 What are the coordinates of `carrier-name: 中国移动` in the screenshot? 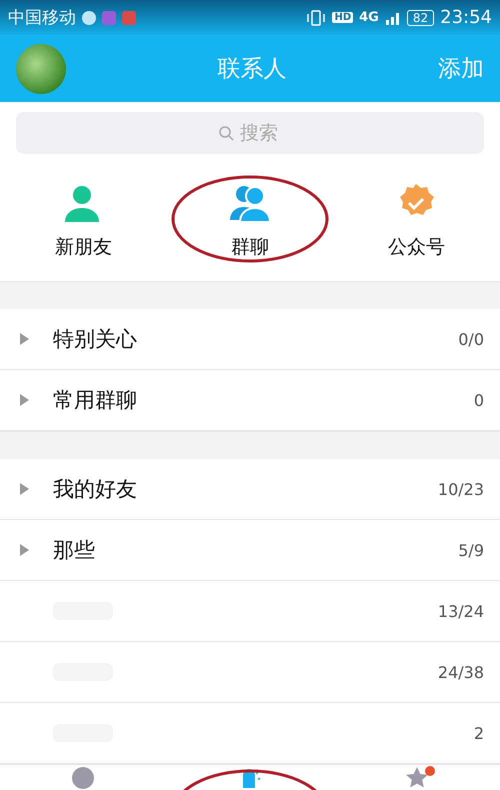 It's located at (42, 18).